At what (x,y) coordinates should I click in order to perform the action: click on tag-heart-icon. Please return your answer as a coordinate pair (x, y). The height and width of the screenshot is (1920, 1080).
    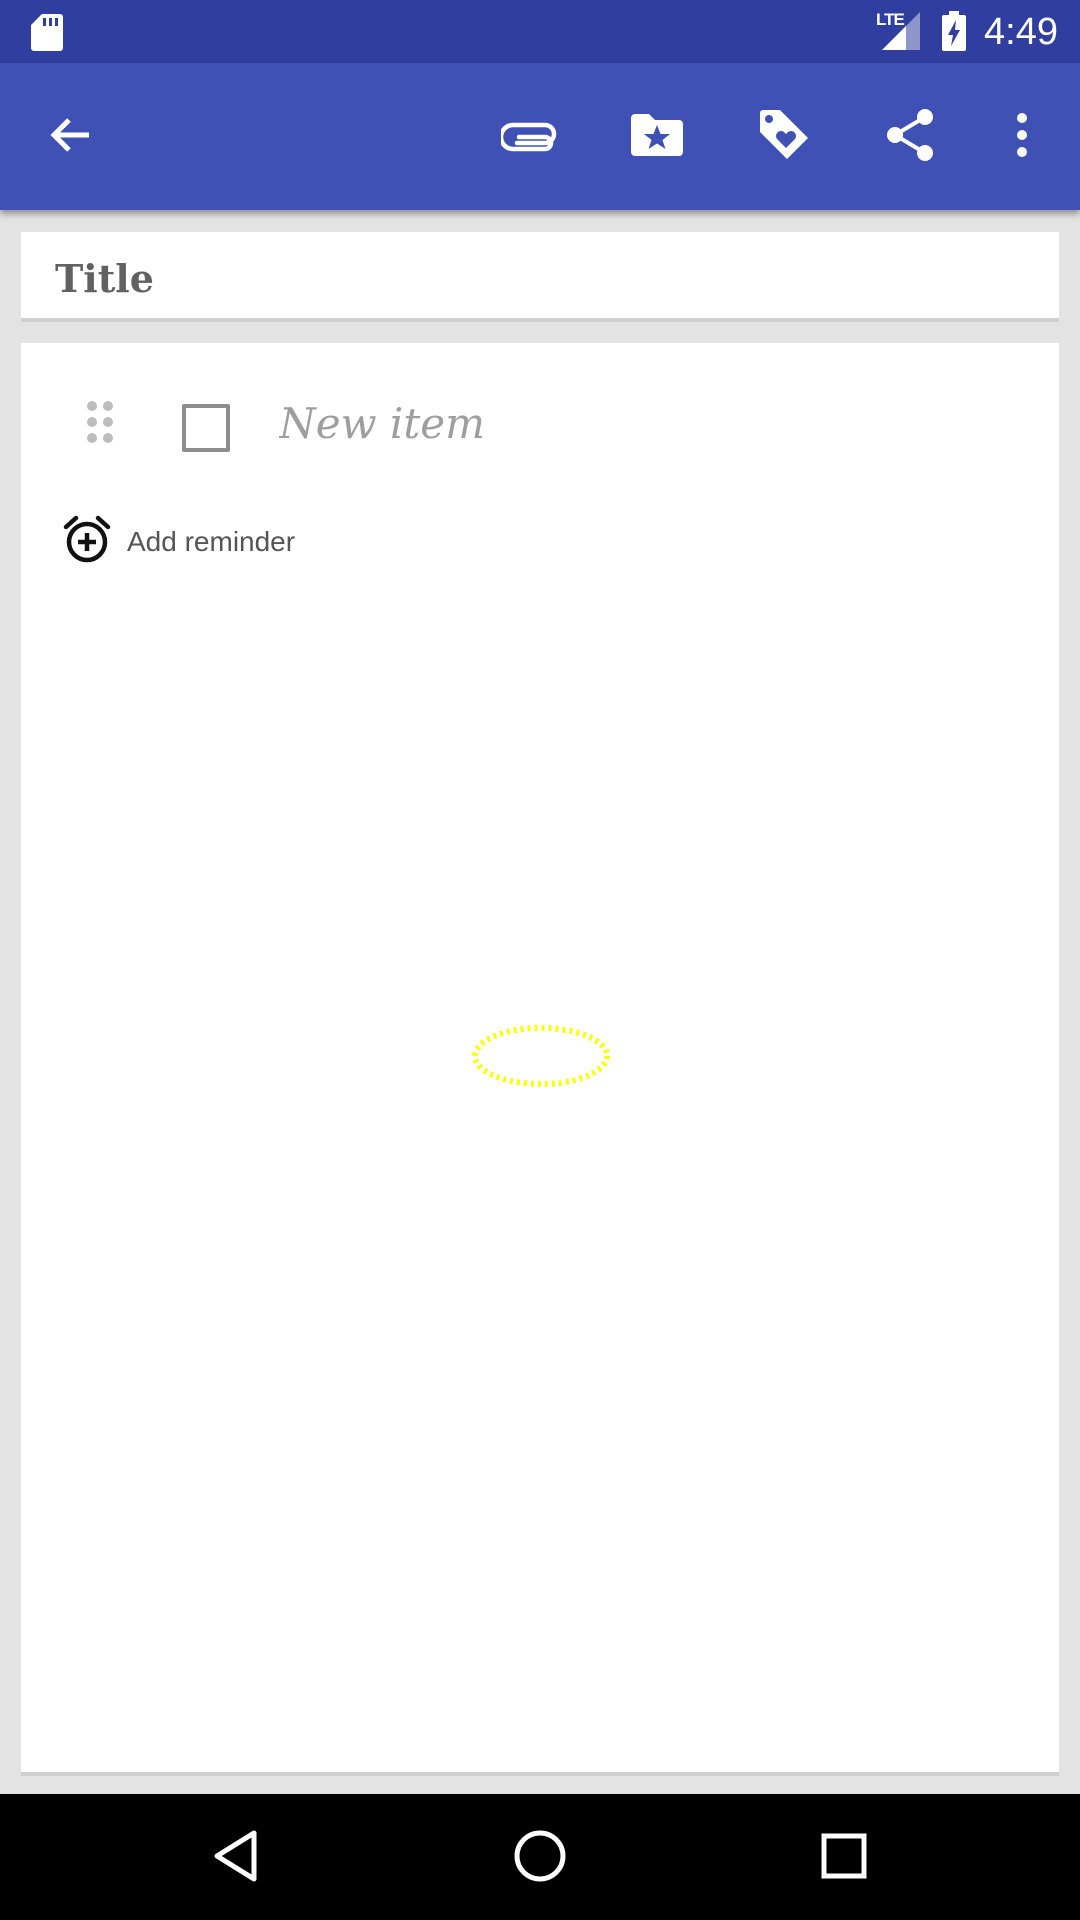
    Looking at the image, I should click on (784, 137).